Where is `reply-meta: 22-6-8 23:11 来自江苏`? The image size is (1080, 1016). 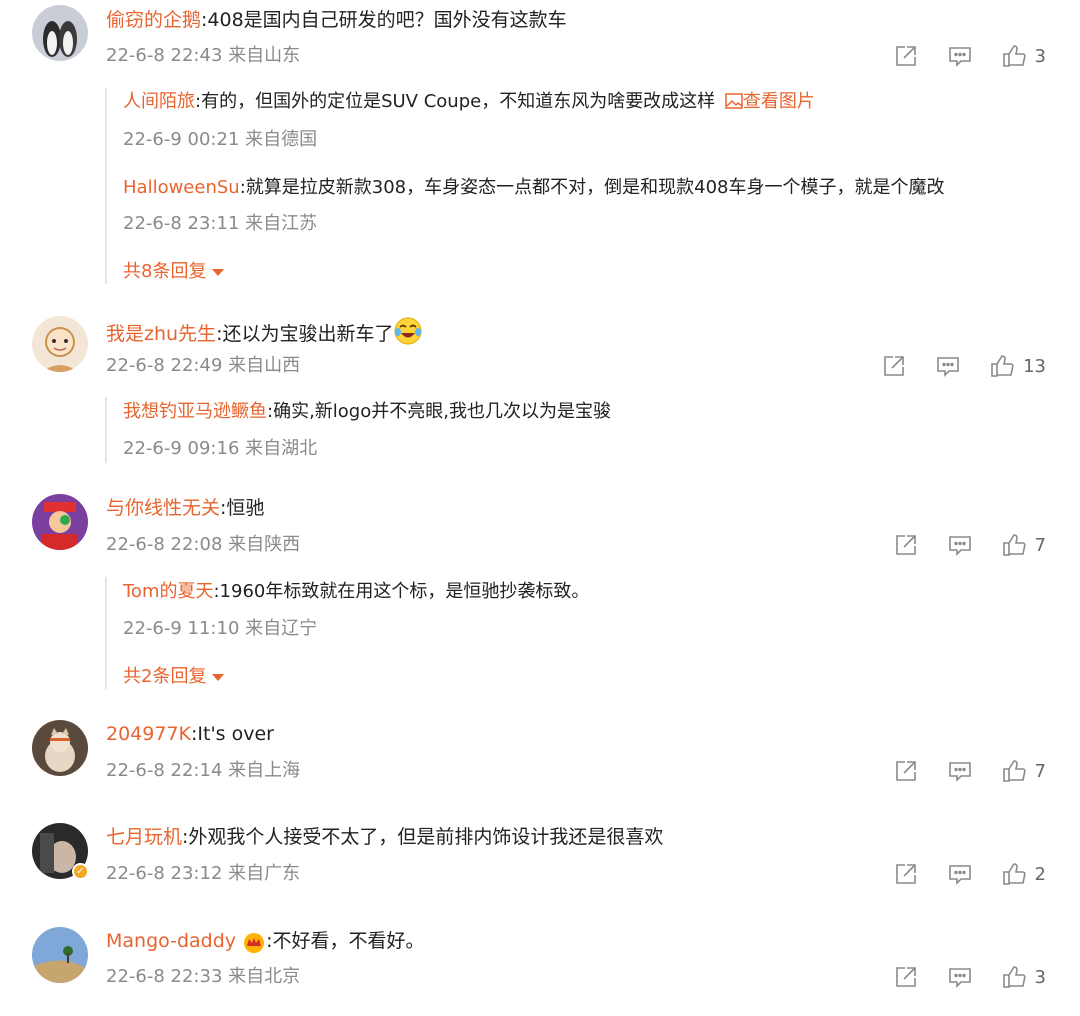 reply-meta: 22-6-8 23:11 来自江苏 is located at coordinates (220, 223).